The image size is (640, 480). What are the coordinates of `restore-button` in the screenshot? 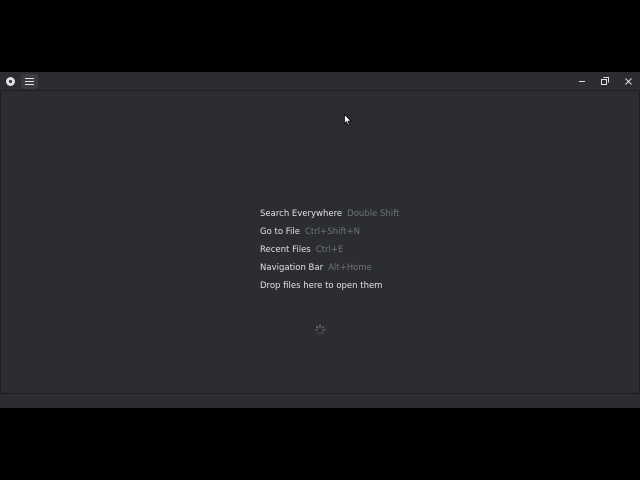 It's located at (604, 81).